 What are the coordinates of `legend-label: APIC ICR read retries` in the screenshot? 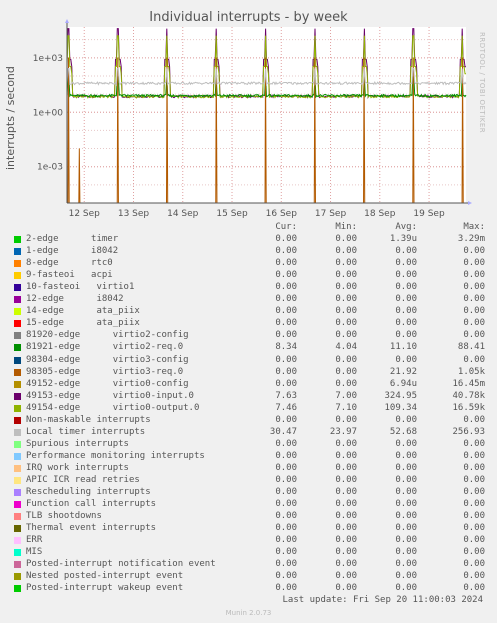 It's located at (83, 480).